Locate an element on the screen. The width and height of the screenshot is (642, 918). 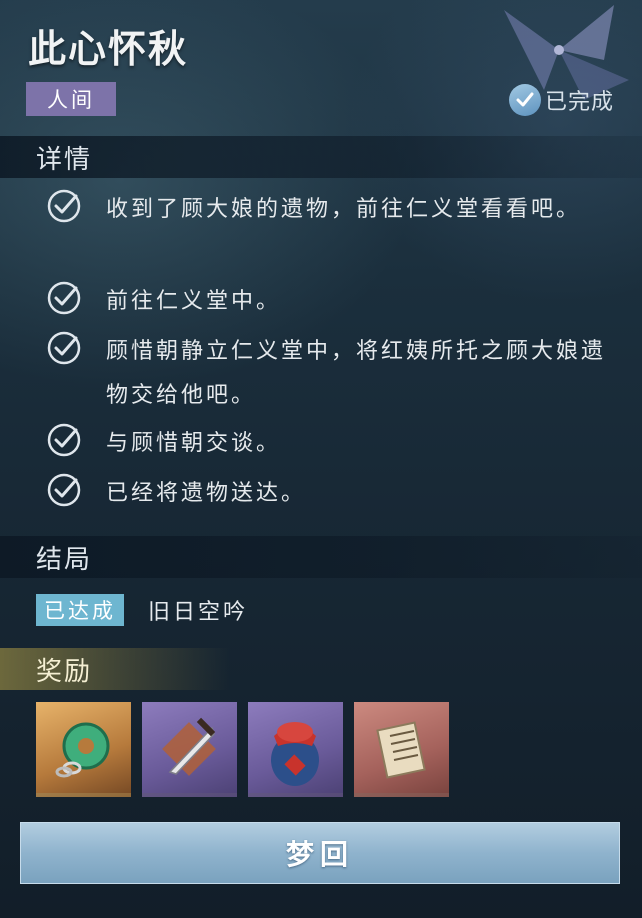
realm-tag: 人间 is located at coordinates (71, 99).